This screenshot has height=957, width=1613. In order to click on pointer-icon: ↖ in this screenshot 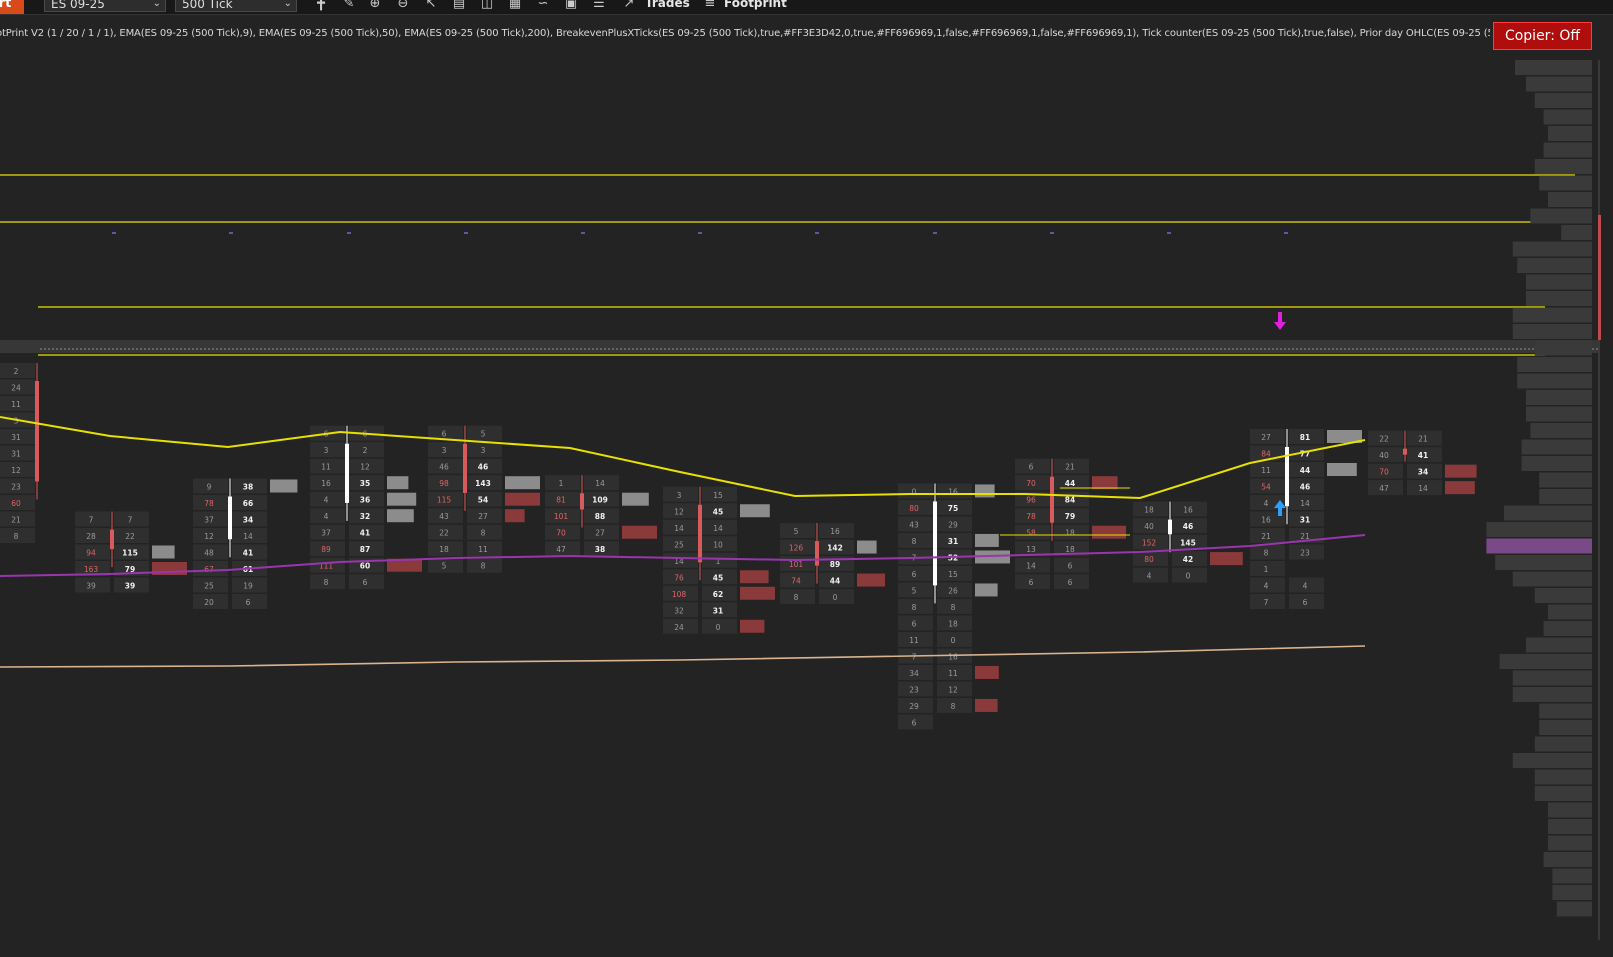, I will do `click(431, 6)`.